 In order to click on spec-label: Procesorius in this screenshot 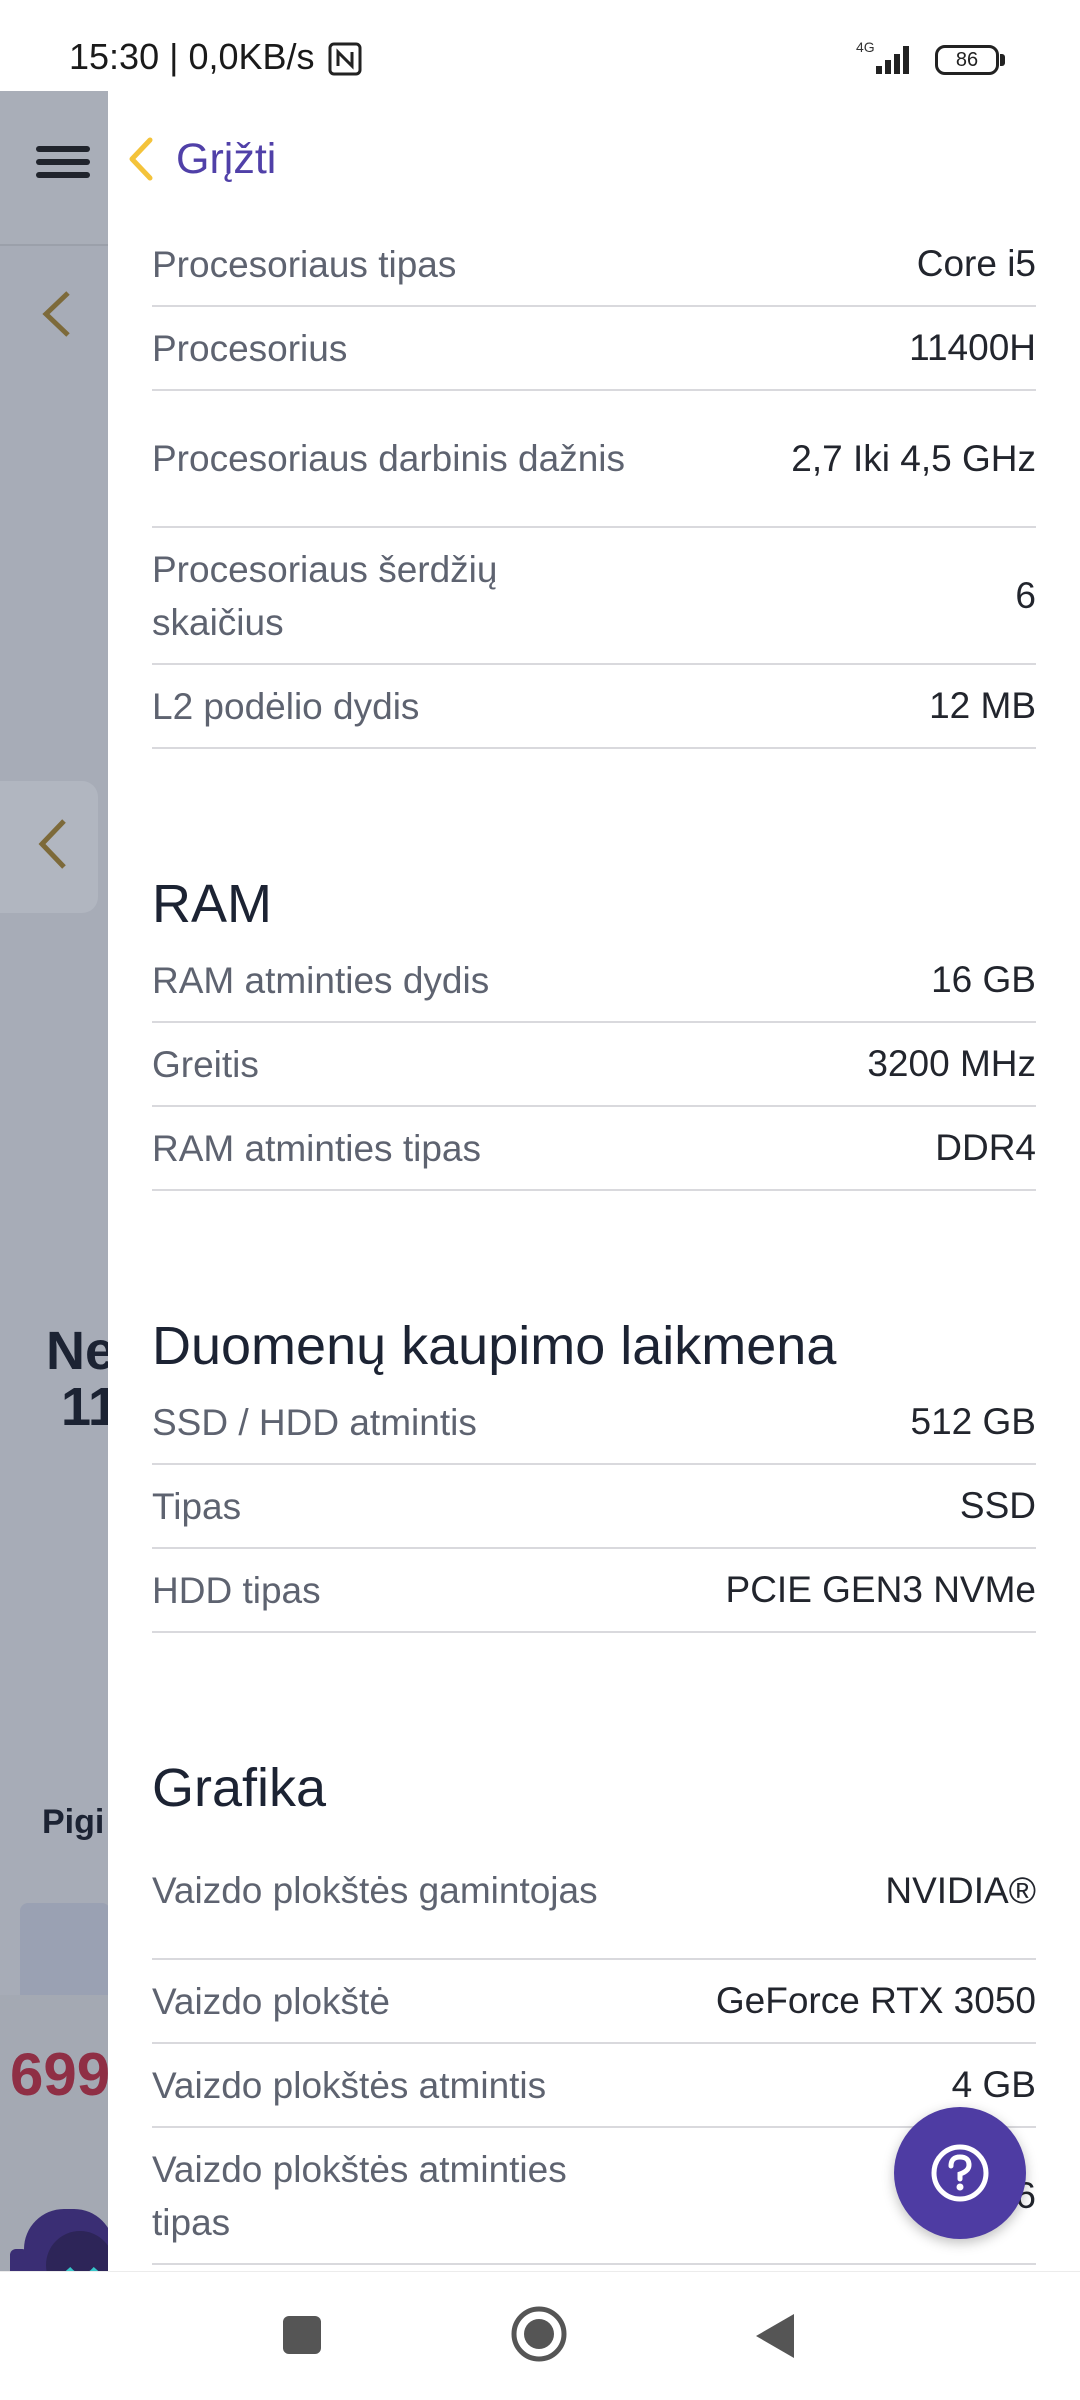, I will do `click(250, 348)`.